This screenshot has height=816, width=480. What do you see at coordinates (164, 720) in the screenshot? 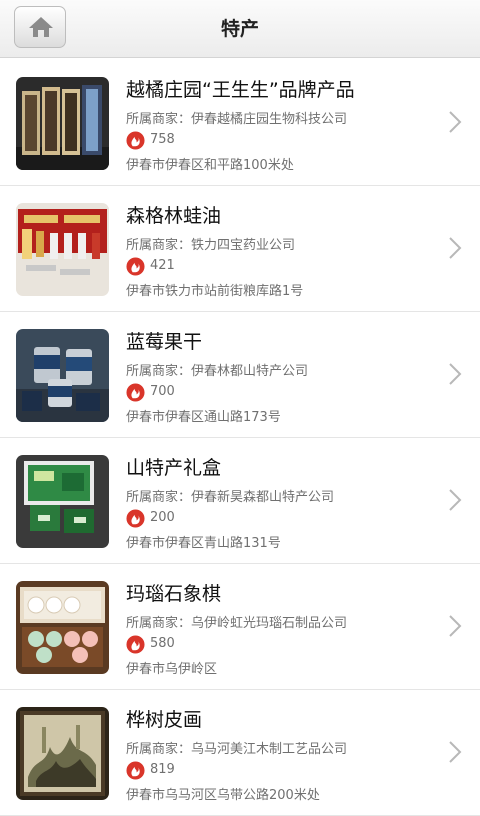
I see `product-name: 桦树皮画` at bounding box center [164, 720].